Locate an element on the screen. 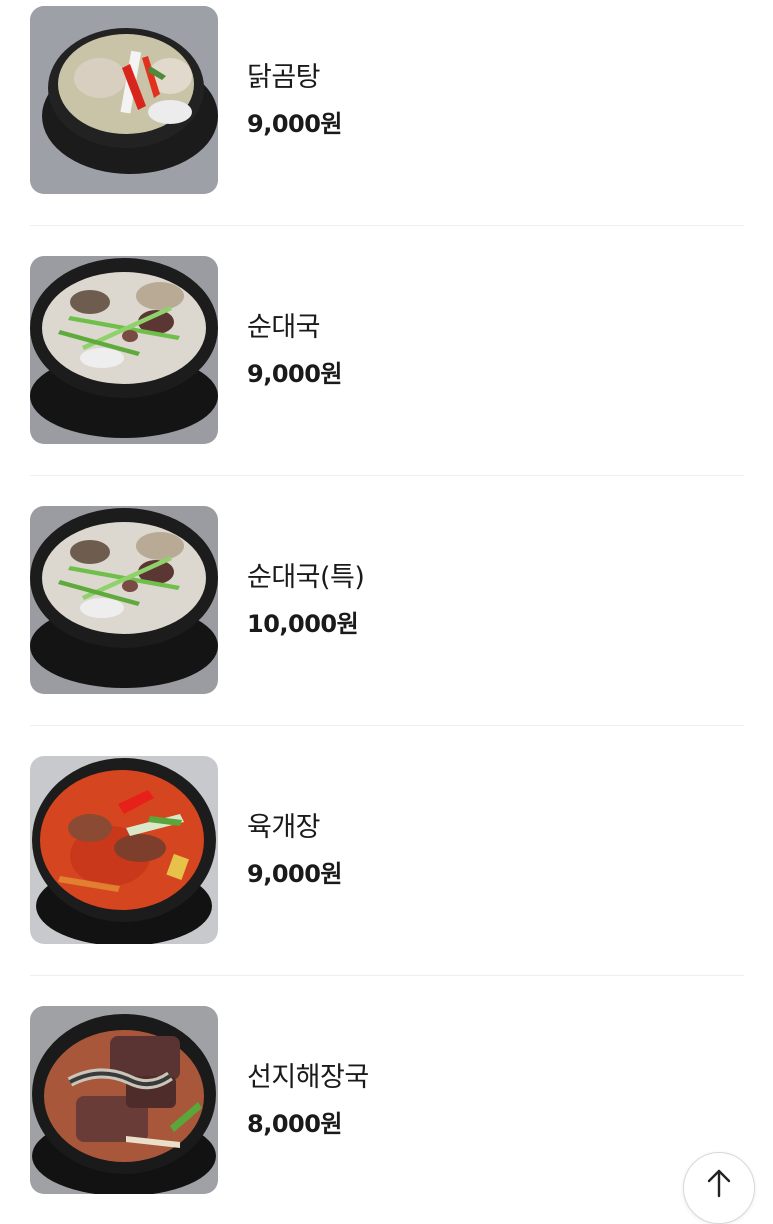 Image resolution: width=773 pixels, height=1224 pixels. menu-item-name: 육개장 is located at coordinates (284, 827).